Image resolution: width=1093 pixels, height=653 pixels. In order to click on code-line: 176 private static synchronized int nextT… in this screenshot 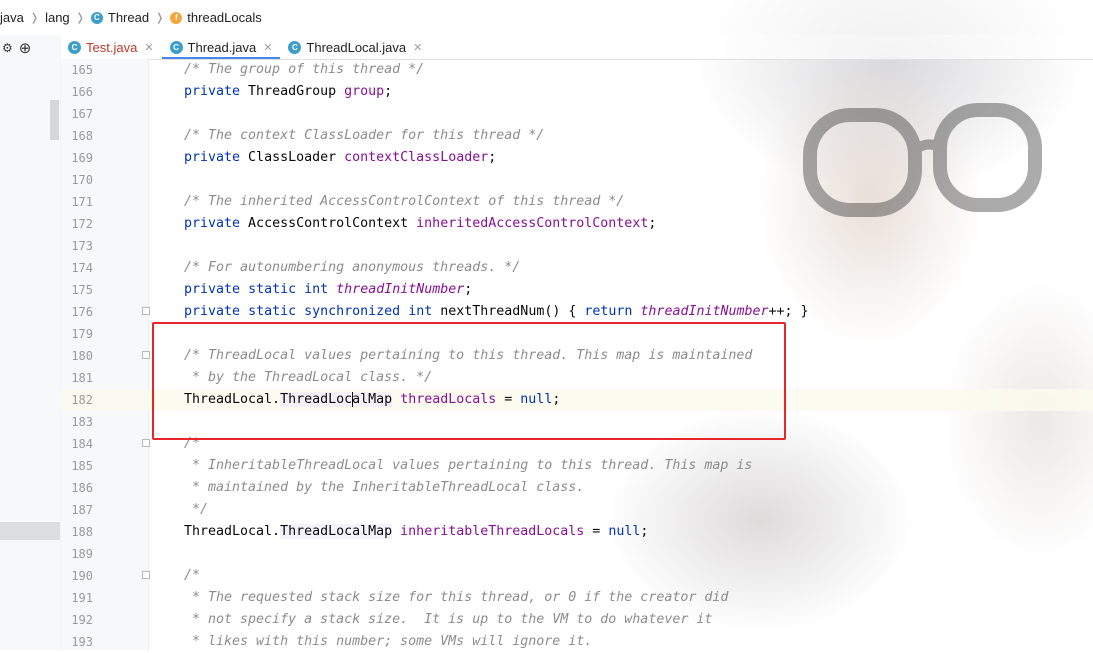, I will do `click(576, 312)`.